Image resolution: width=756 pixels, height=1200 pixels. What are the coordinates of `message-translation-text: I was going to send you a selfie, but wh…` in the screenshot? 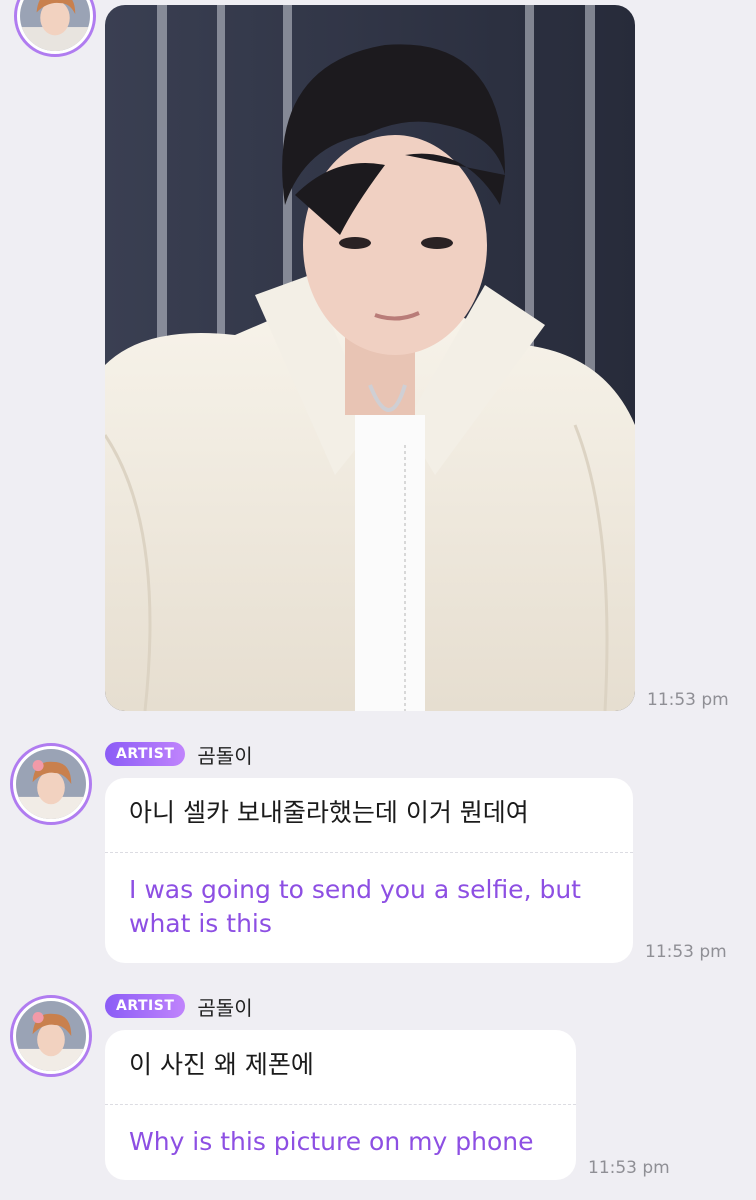 It's located at (355, 906).